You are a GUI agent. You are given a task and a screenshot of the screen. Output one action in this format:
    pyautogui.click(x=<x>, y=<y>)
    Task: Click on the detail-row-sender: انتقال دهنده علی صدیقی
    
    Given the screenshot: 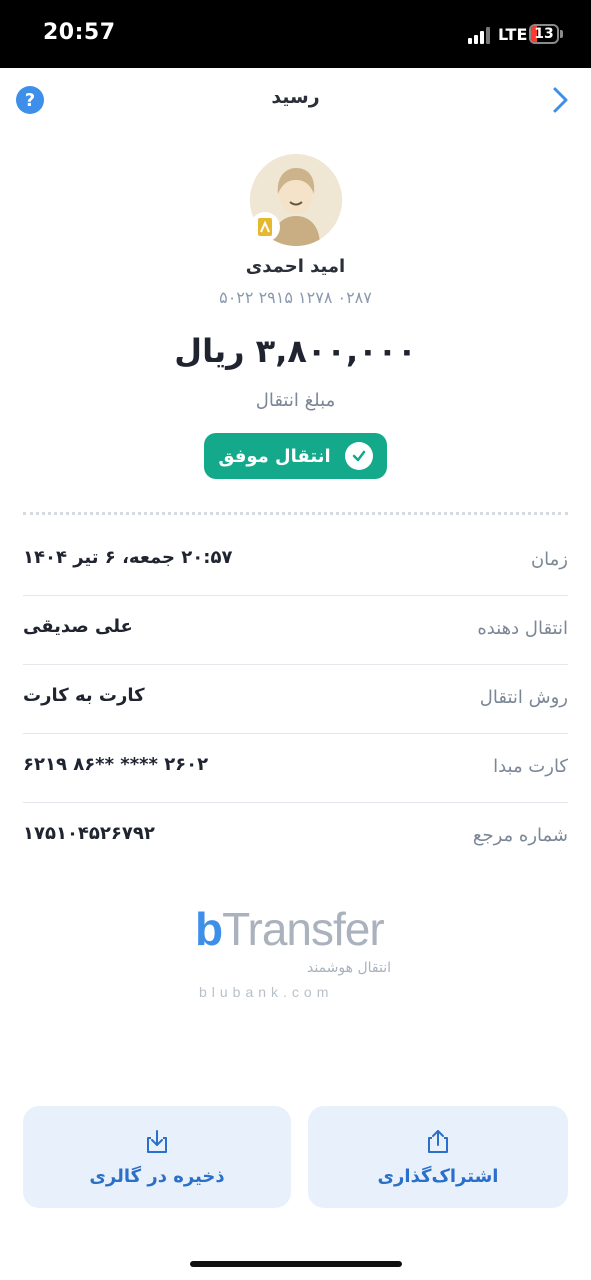 What is the action you would take?
    pyautogui.click(x=295, y=630)
    